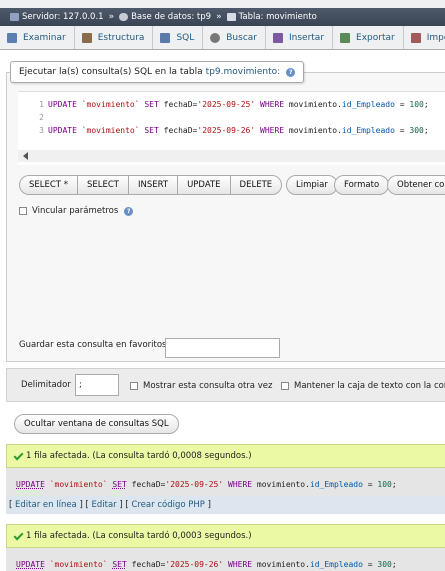  What do you see at coordinates (185, 37) in the screenshot?
I see `tab-label: SQL` at bounding box center [185, 37].